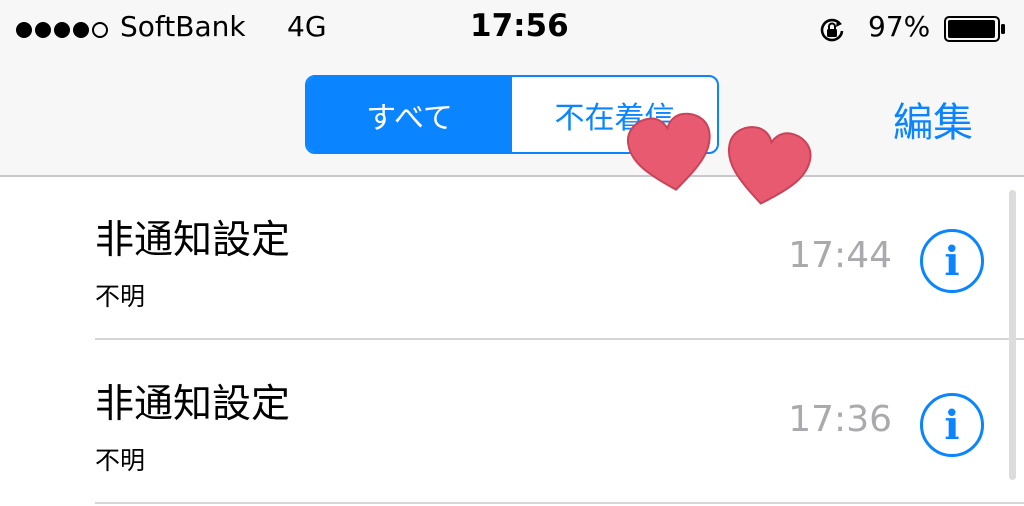 This screenshot has width=1024, height=506. I want to click on orientation-lock-icon, so click(832, 30).